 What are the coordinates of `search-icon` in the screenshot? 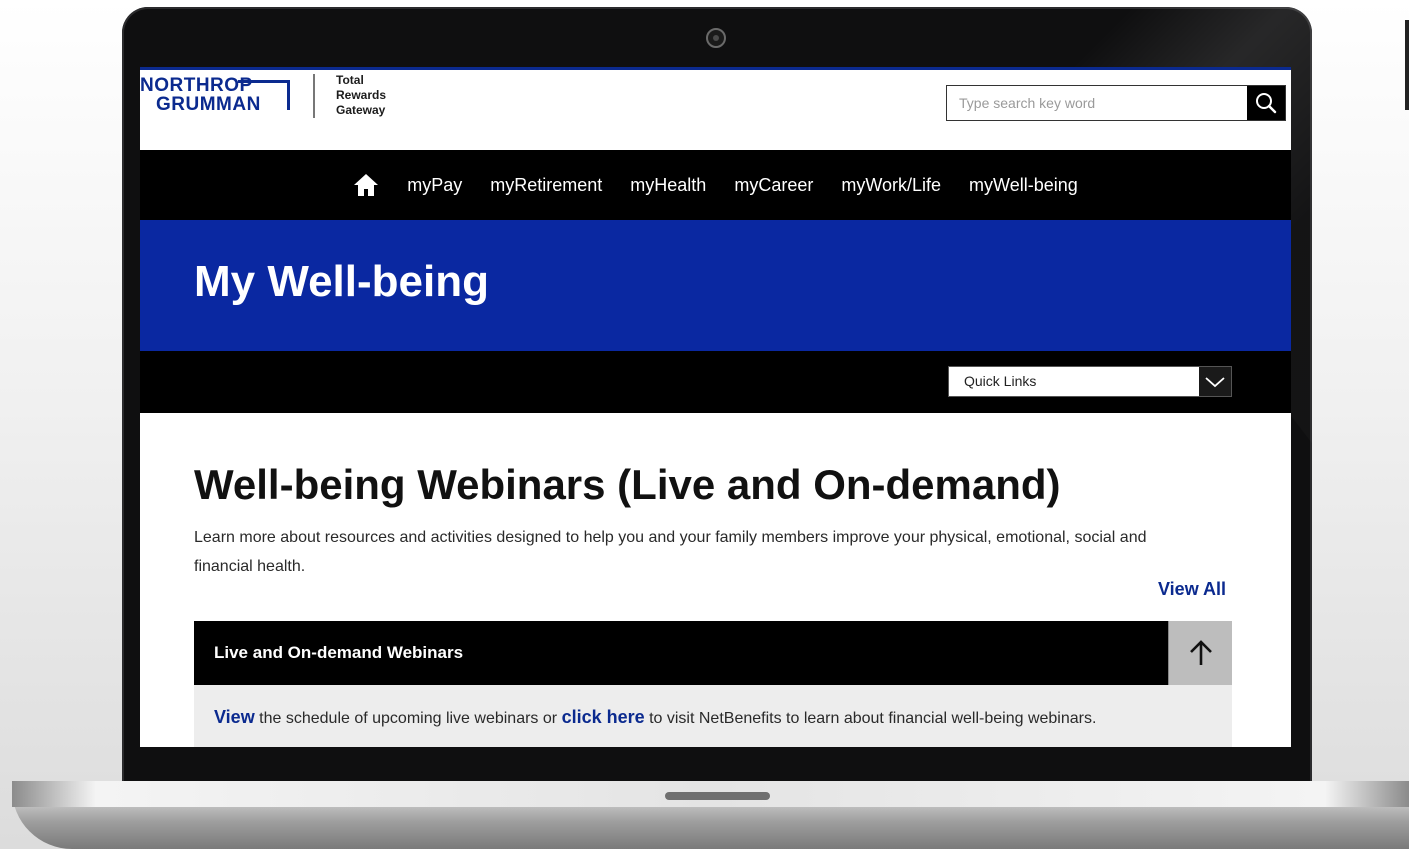 It's located at (1266, 103).